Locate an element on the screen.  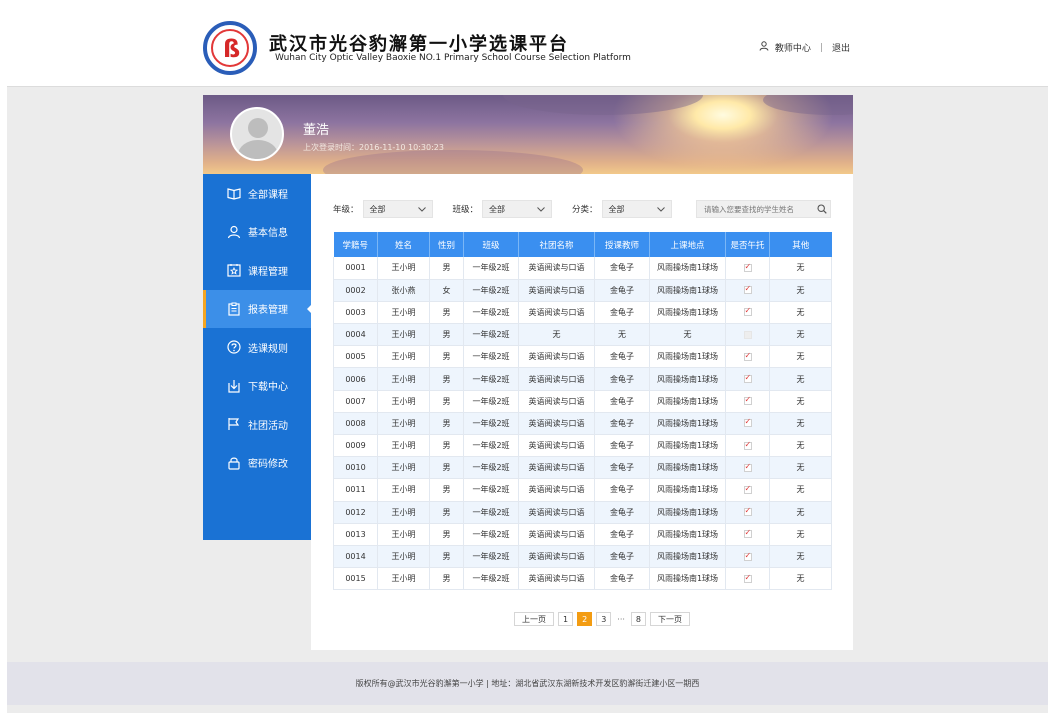
page-button: 3 is located at coordinates (604, 619).